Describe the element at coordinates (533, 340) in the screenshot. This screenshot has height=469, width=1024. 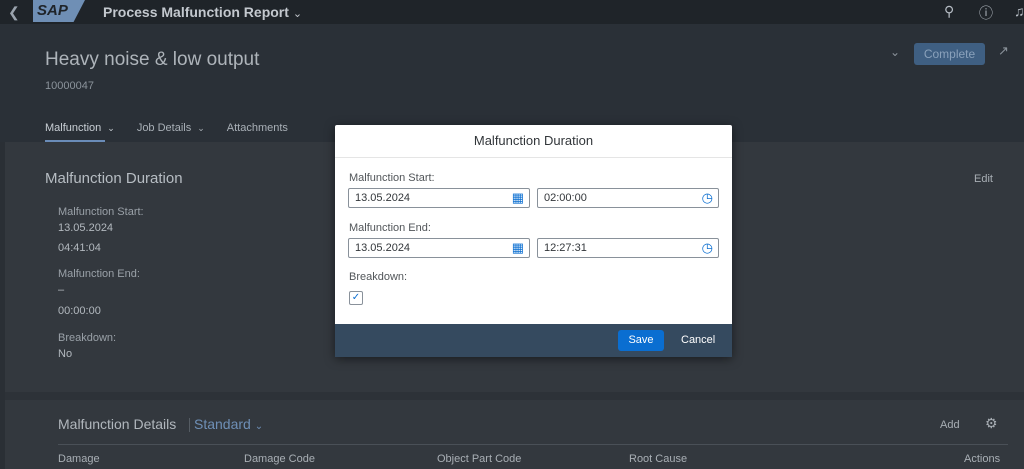
I see `dialog-footer: Save Cancel` at that location.